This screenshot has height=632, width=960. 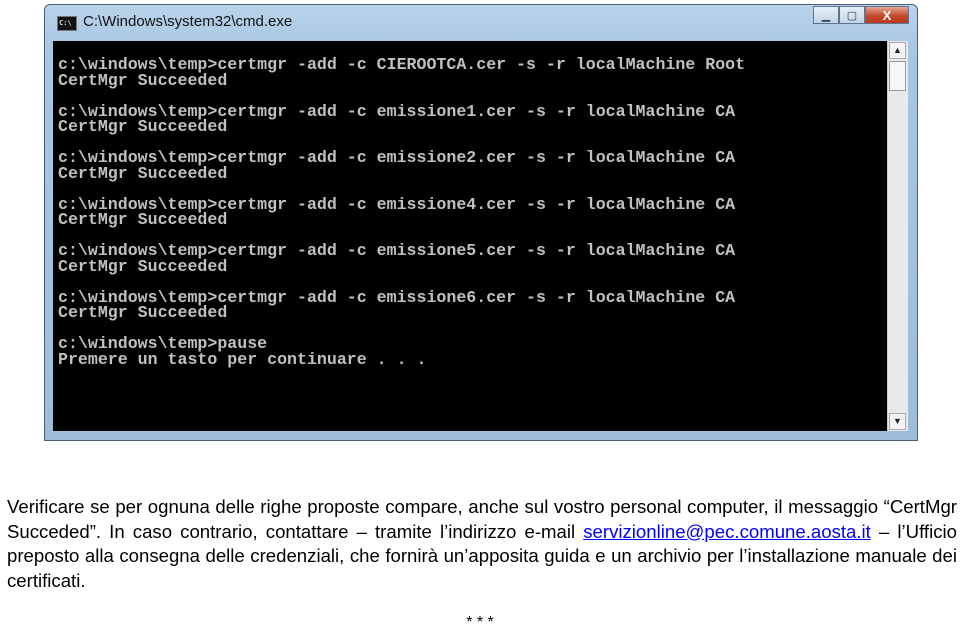 What do you see at coordinates (852, 15) in the screenshot?
I see `maximize-icon: ▢` at bounding box center [852, 15].